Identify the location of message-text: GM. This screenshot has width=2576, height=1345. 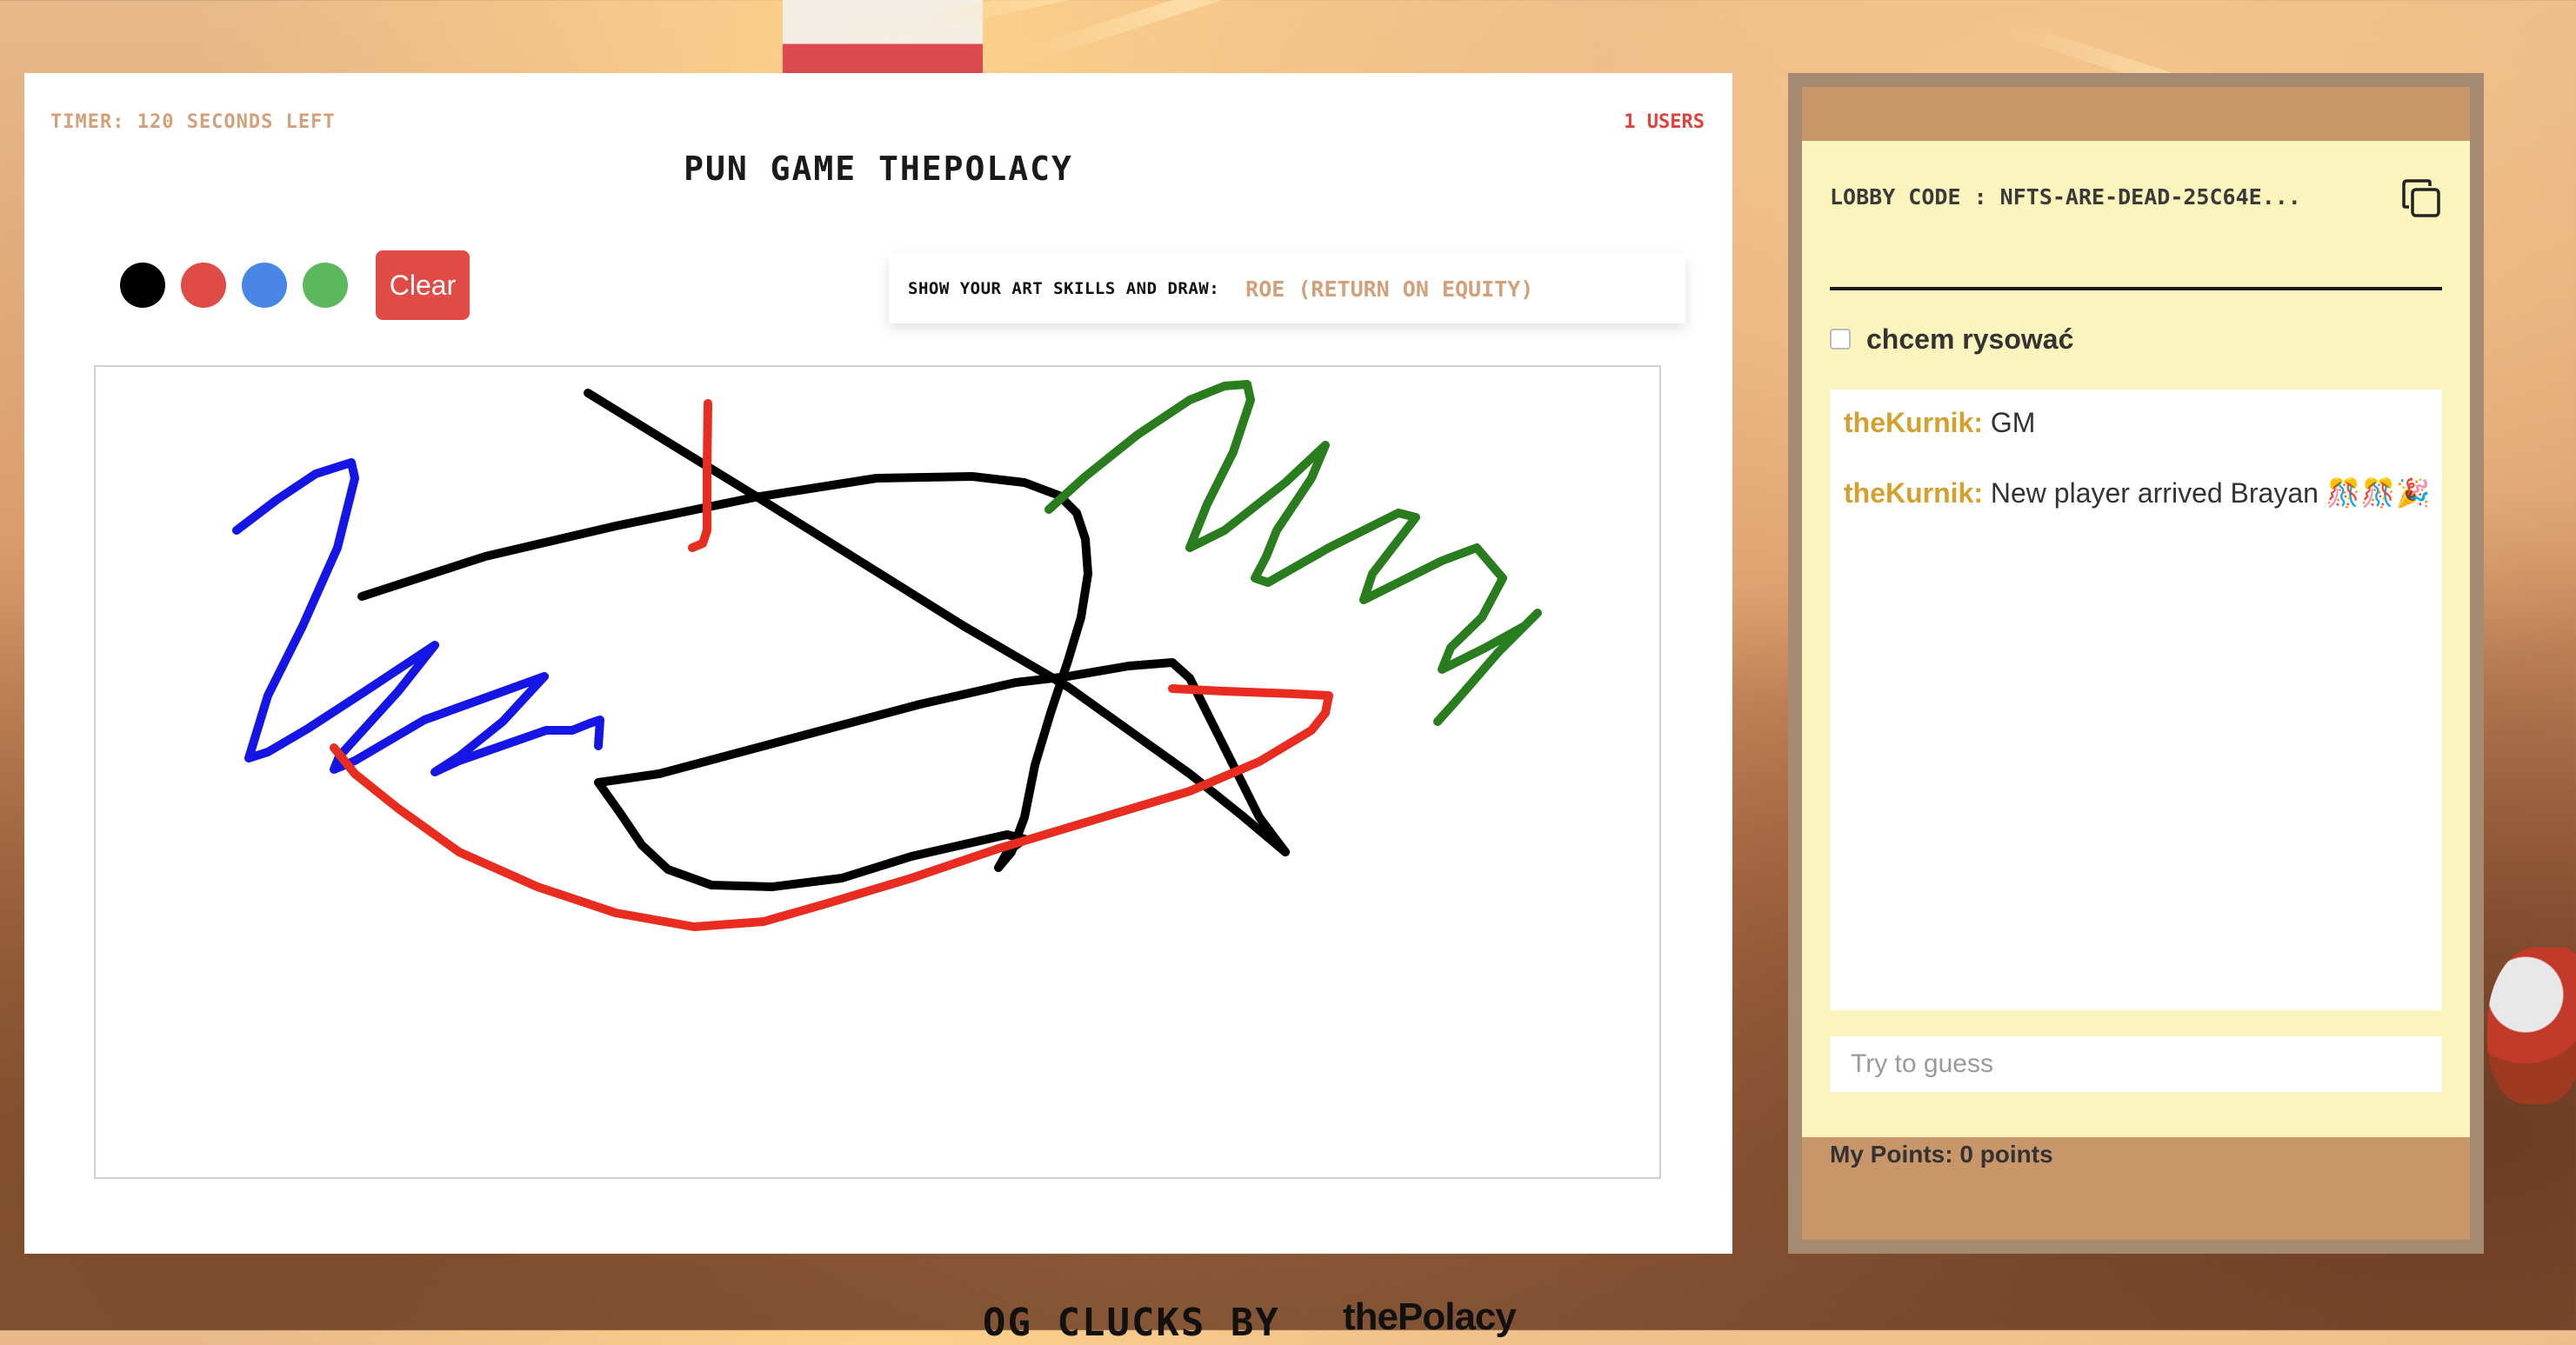
(2013, 423).